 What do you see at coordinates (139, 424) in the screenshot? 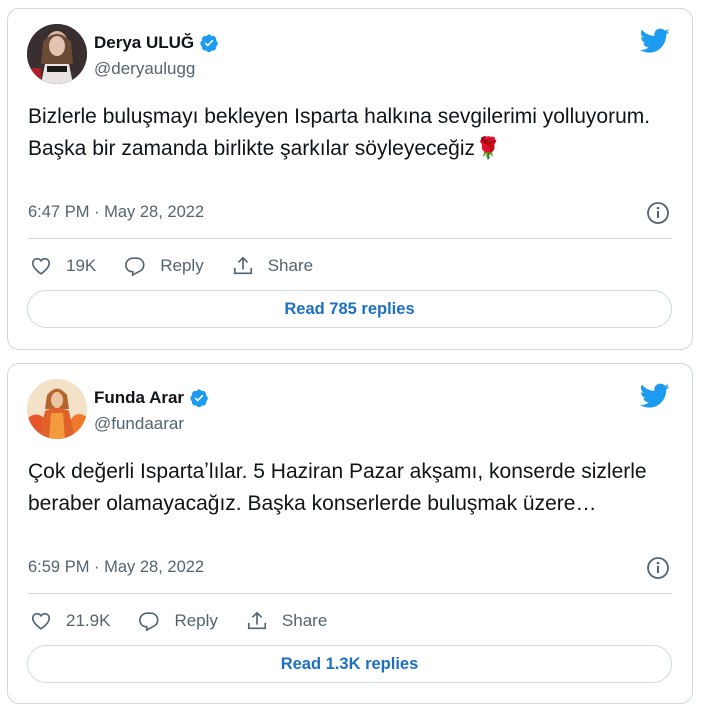
I see `user-handle: @fundaarar` at bounding box center [139, 424].